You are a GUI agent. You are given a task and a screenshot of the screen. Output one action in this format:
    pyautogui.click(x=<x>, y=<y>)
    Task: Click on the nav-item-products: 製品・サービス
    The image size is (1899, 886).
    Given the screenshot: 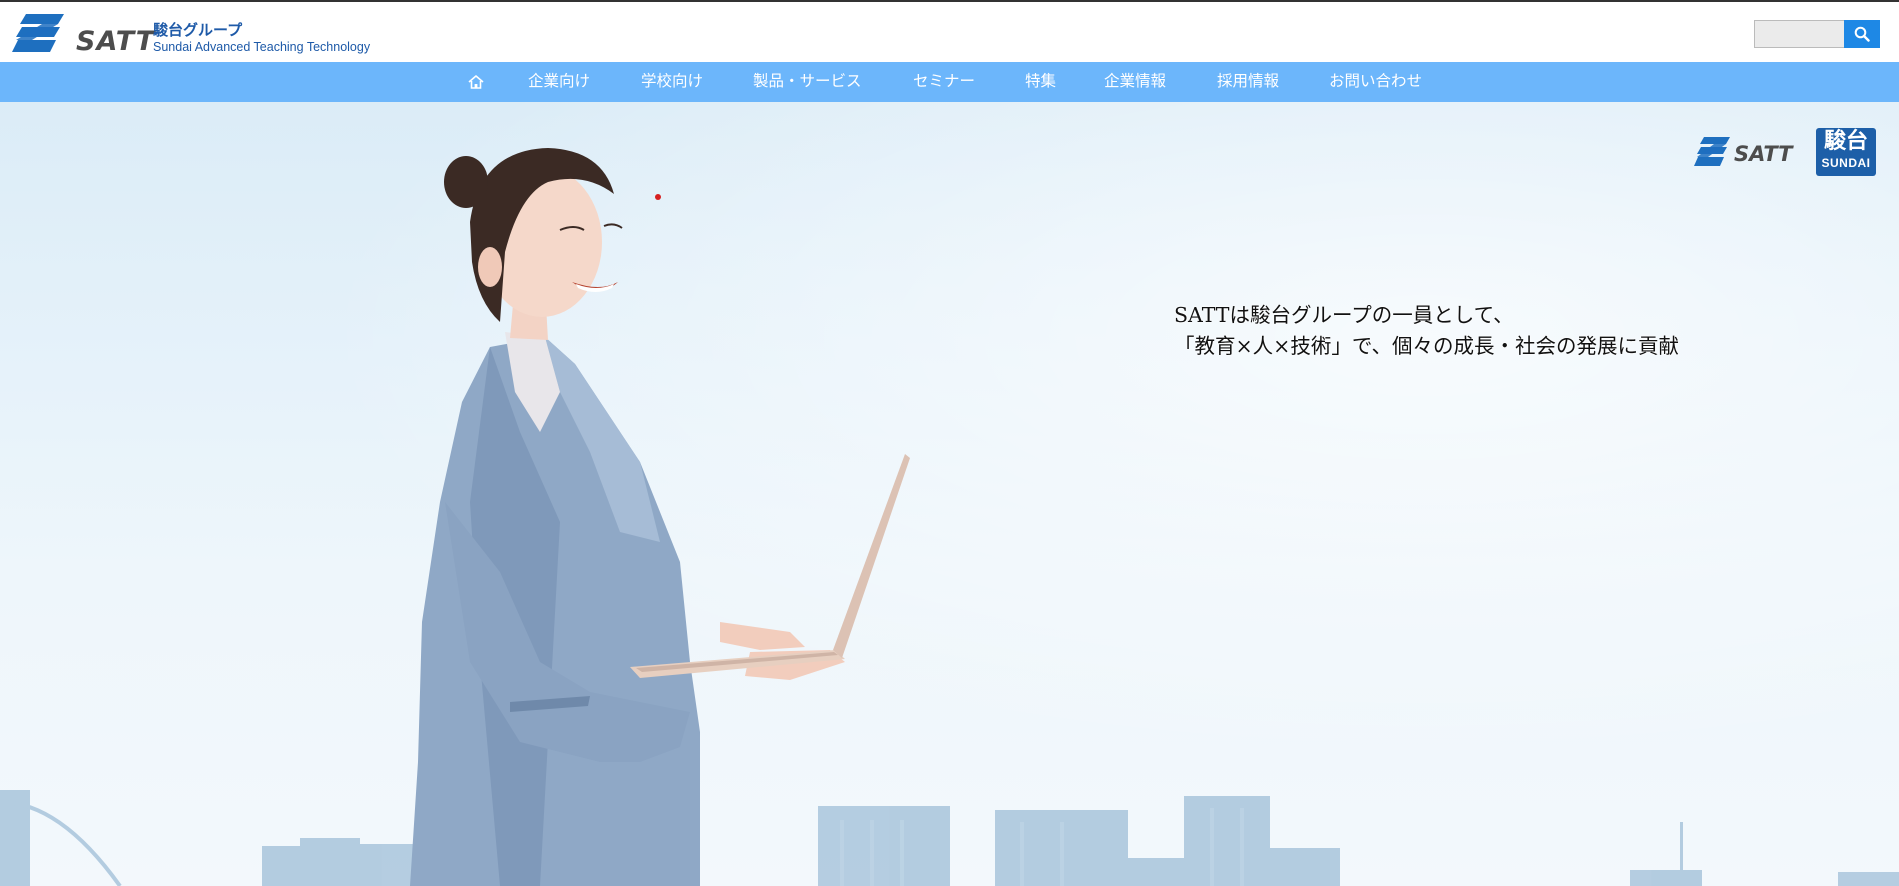 What is the action you would take?
    pyautogui.click(x=807, y=82)
    